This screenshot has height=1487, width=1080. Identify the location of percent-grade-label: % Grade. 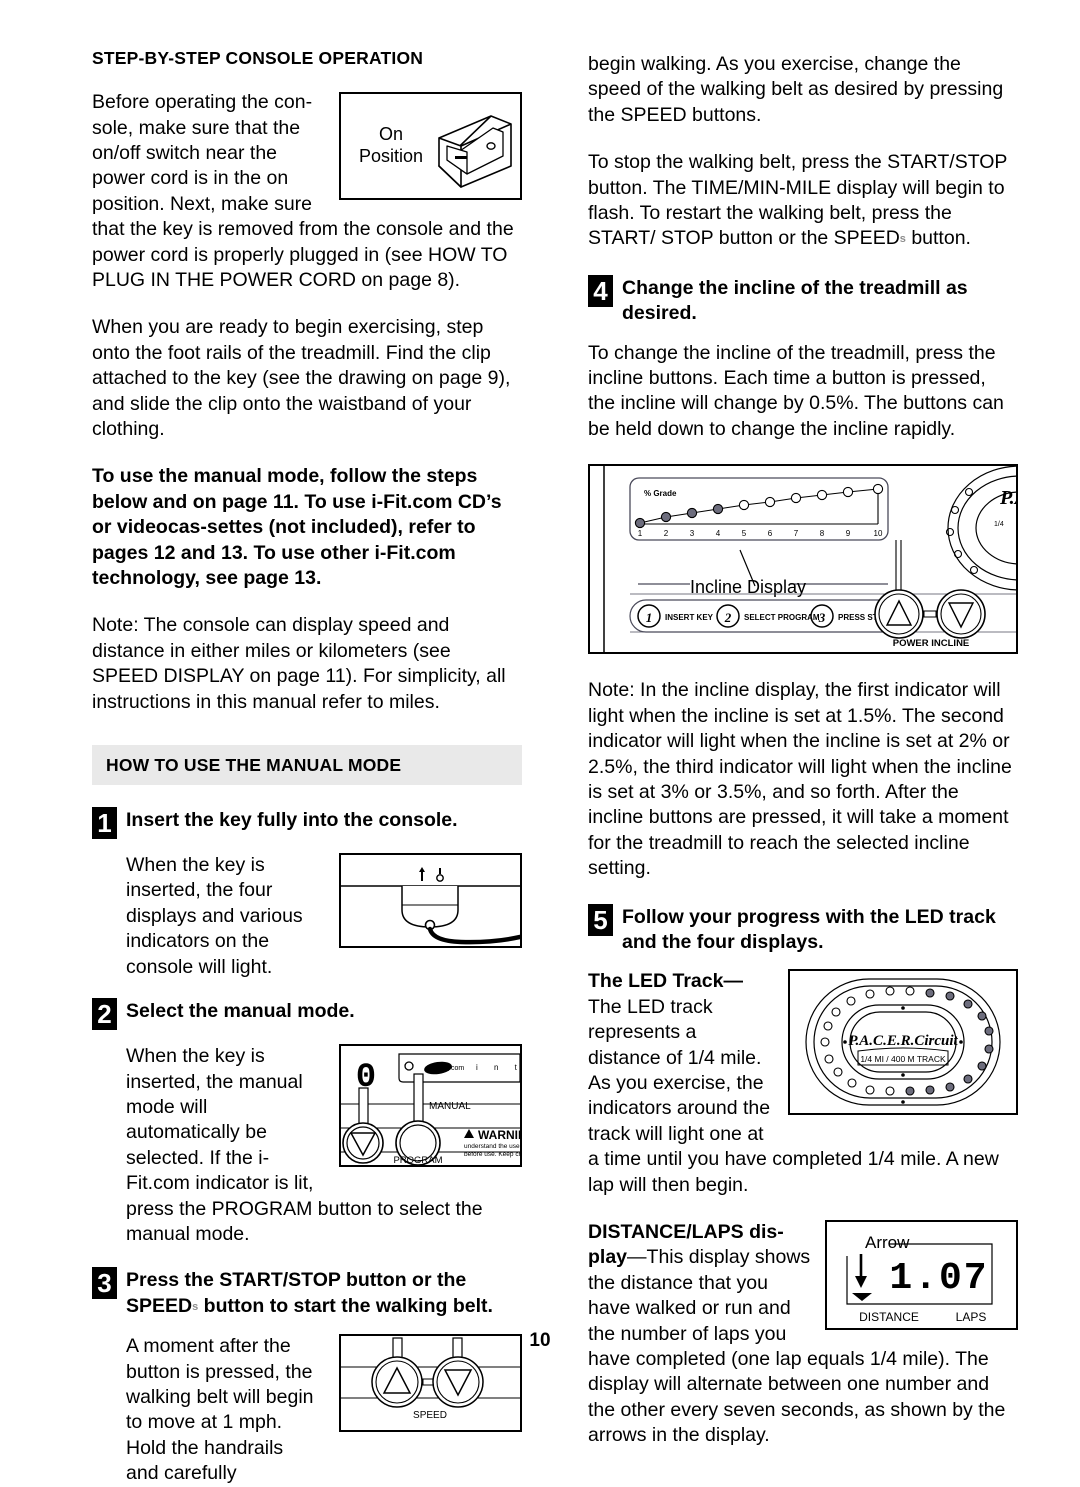
(660, 493).